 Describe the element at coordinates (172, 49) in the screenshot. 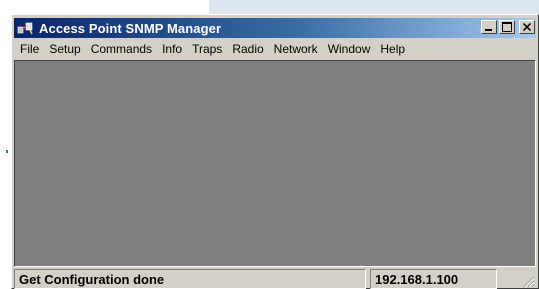

I see `menu-info: Info` at that location.